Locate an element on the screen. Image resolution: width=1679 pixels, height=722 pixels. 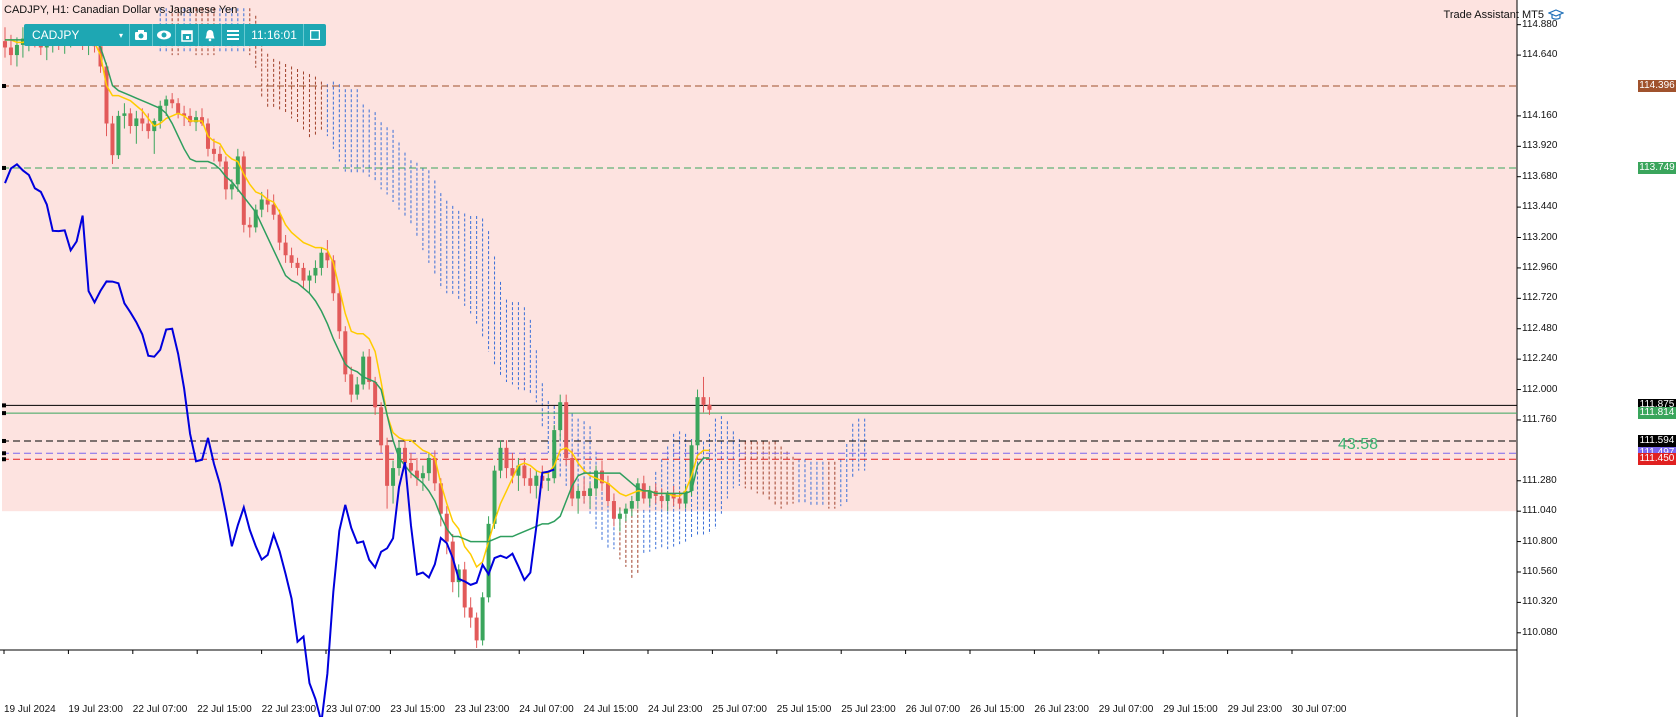
price-level-label: 111.814 is located at coordinates (1657, 413).